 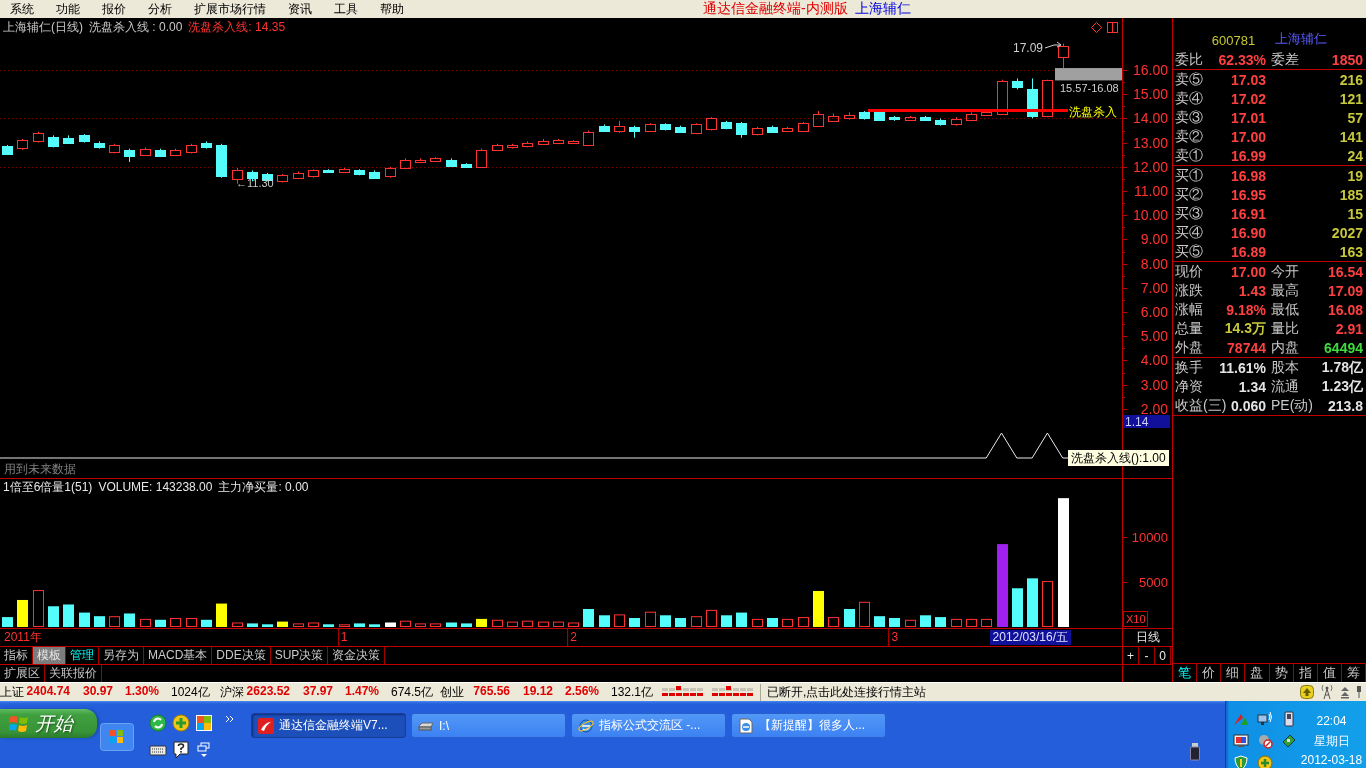 What do you see at coordinates (1345, 405) in the screenshot?
I see `quote-value: 213.8` at bounding box center [1345, 405].